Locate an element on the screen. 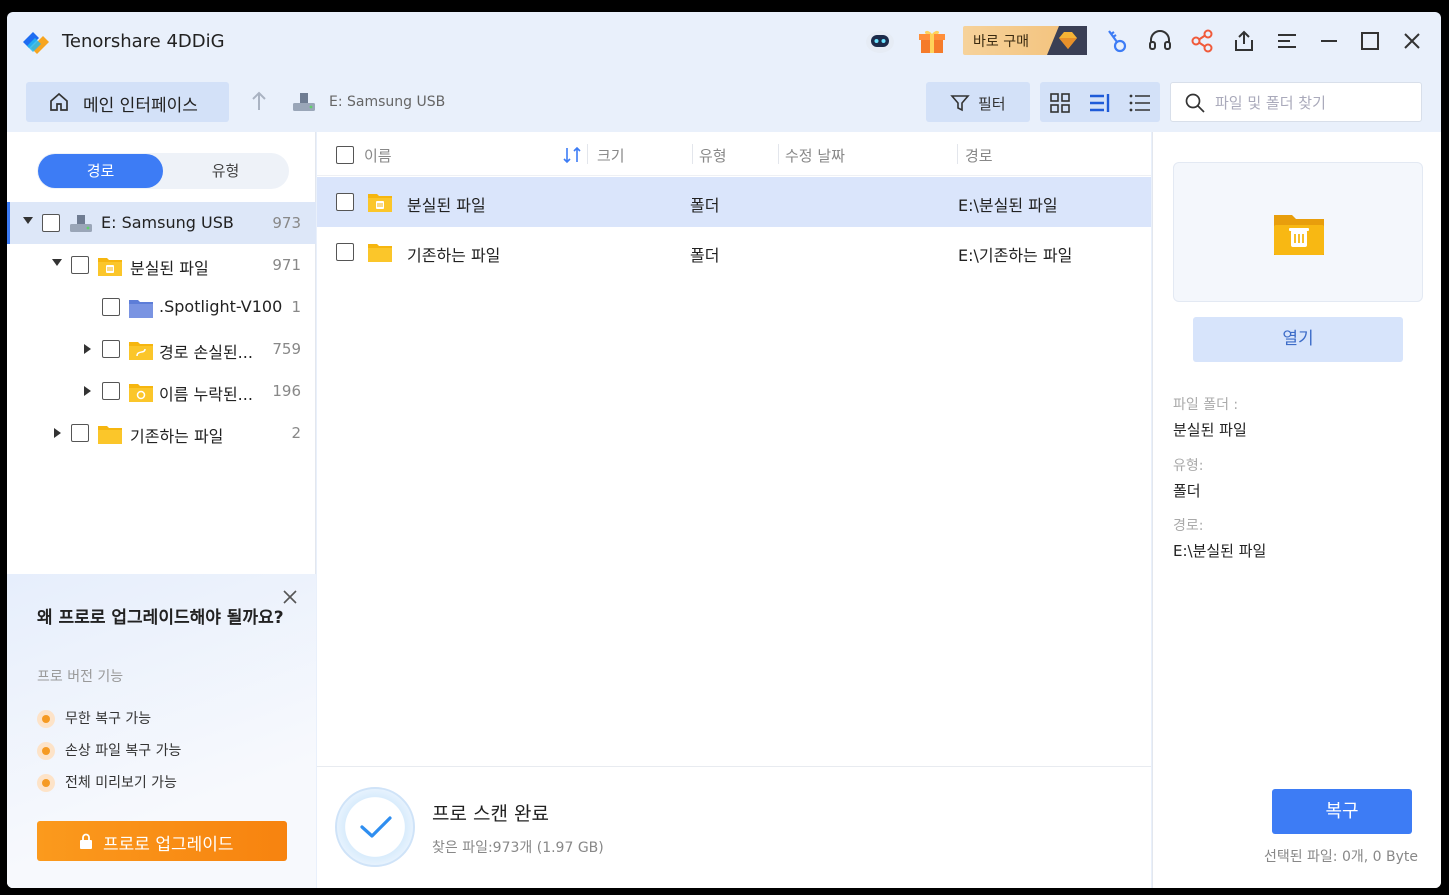 The width and height of the screenshot is (1449, 895). open-button: 열기 is located at coordinates (1298, 339).